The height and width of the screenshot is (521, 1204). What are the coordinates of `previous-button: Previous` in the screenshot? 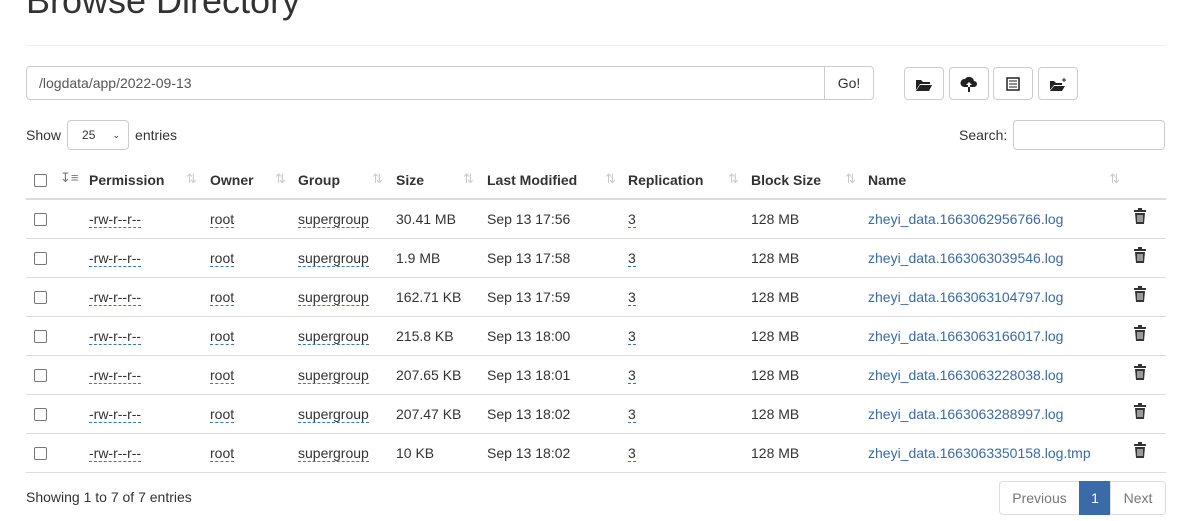 It's located at (1039, 498).